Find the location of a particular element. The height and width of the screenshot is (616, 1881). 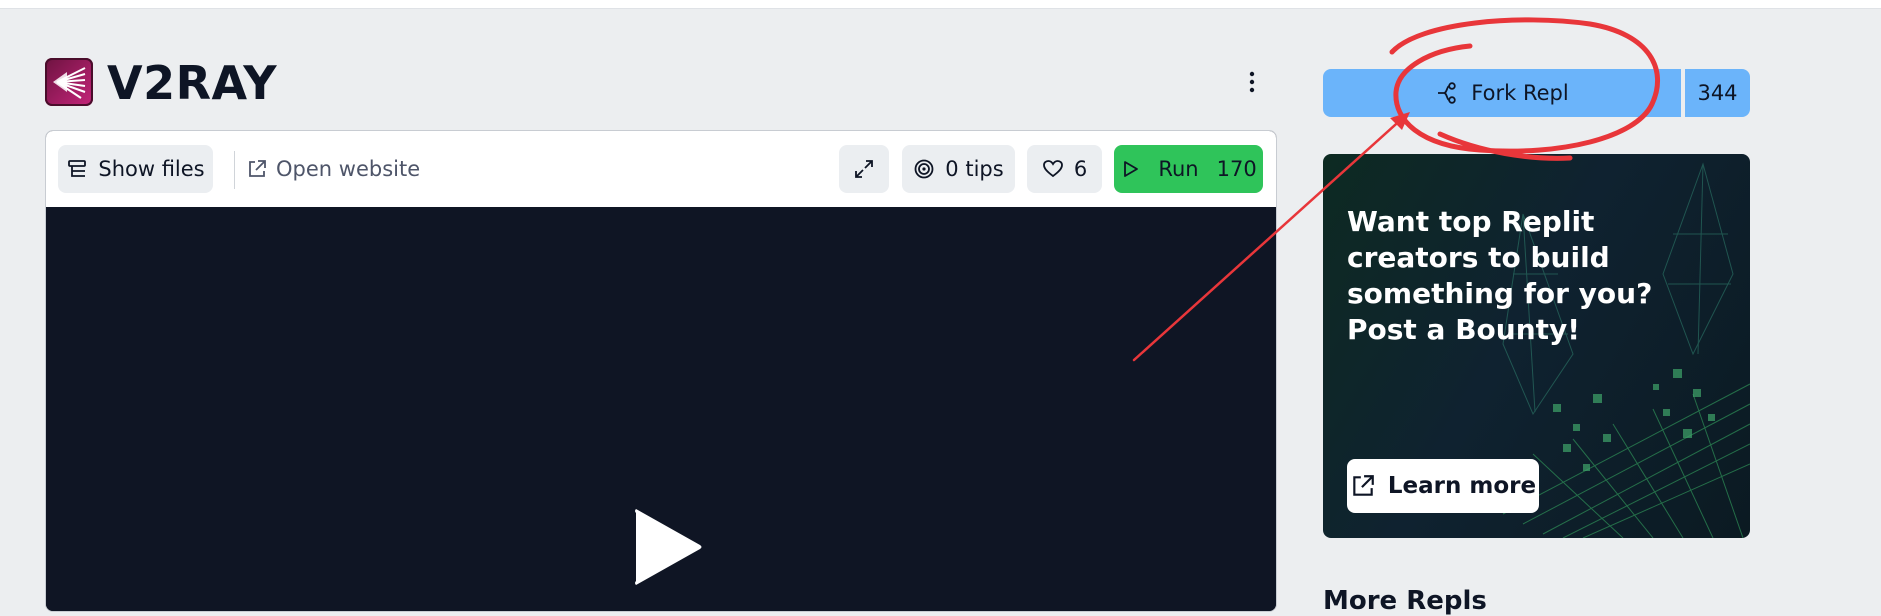

expand-icon is located at coordinates (864, 169).